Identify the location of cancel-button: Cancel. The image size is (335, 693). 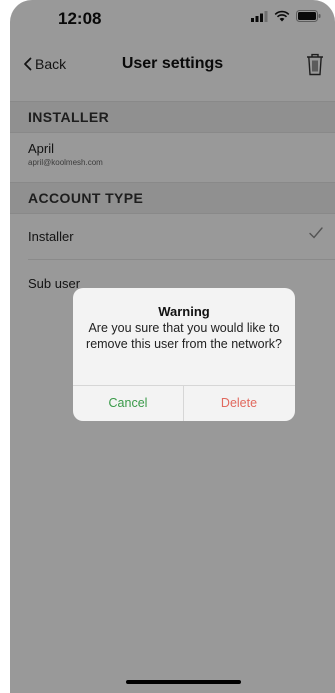
(128, 403).